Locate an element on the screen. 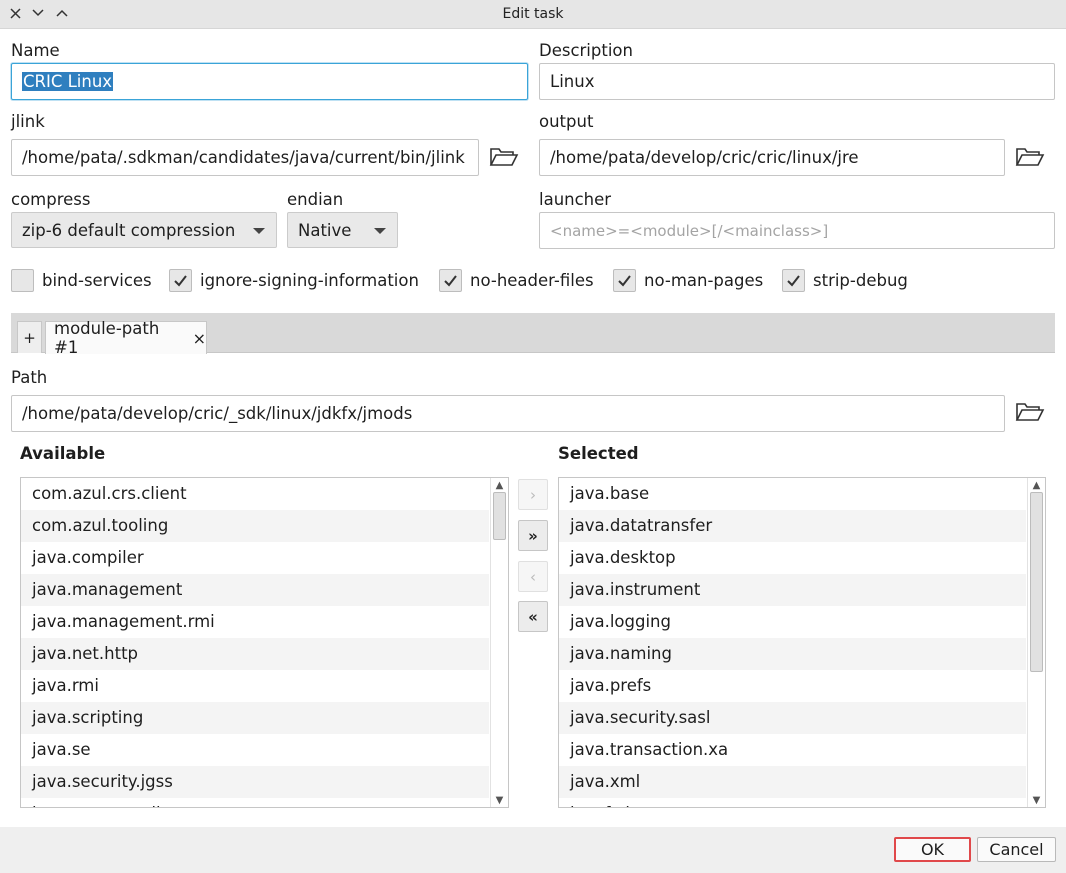  list-item: java.security.jgss is located at coordinates (255, 782).